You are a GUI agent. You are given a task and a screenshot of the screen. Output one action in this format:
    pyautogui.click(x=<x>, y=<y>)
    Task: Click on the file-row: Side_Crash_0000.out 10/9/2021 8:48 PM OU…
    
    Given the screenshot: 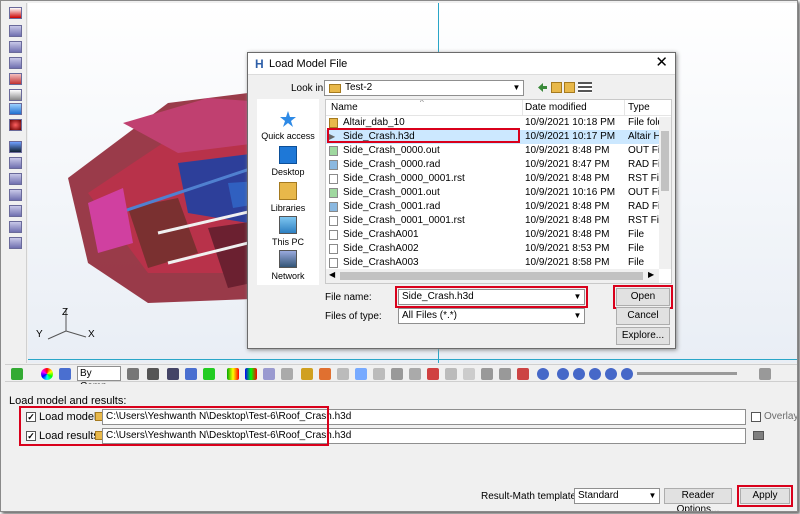 What is the action you would take?
    pyautogui.click(x=498, y=151)
    